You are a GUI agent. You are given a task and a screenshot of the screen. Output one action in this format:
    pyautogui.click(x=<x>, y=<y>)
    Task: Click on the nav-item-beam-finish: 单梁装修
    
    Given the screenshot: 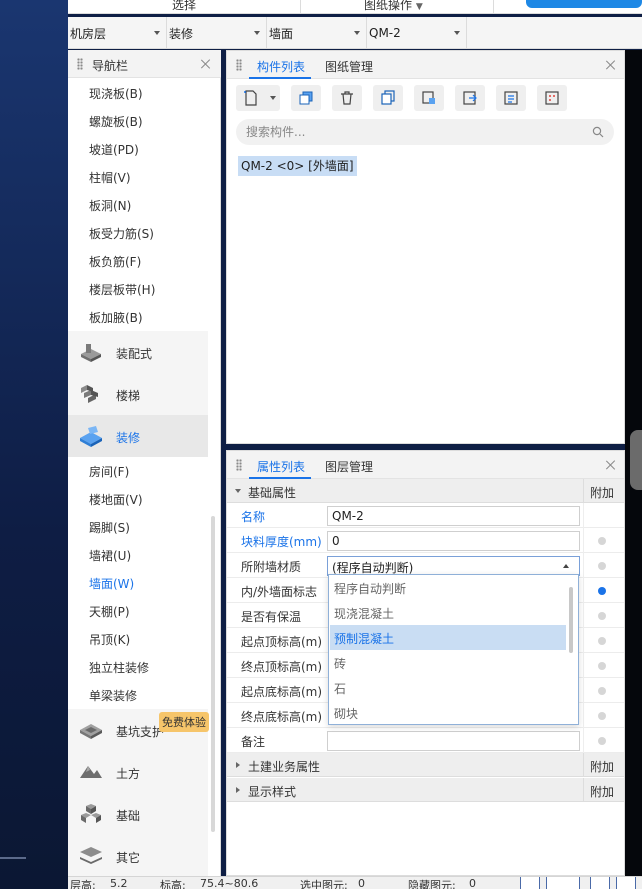 What is the action you would take?
    pyautogui.click(x=113, y=695)
    